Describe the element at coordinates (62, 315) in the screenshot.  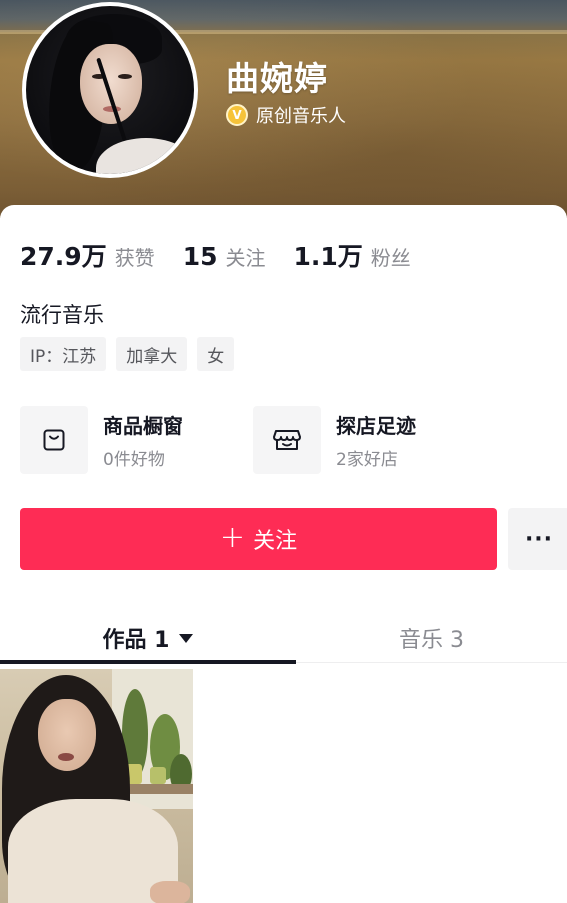
I see `profile-bio: 流行音乐` at that location.